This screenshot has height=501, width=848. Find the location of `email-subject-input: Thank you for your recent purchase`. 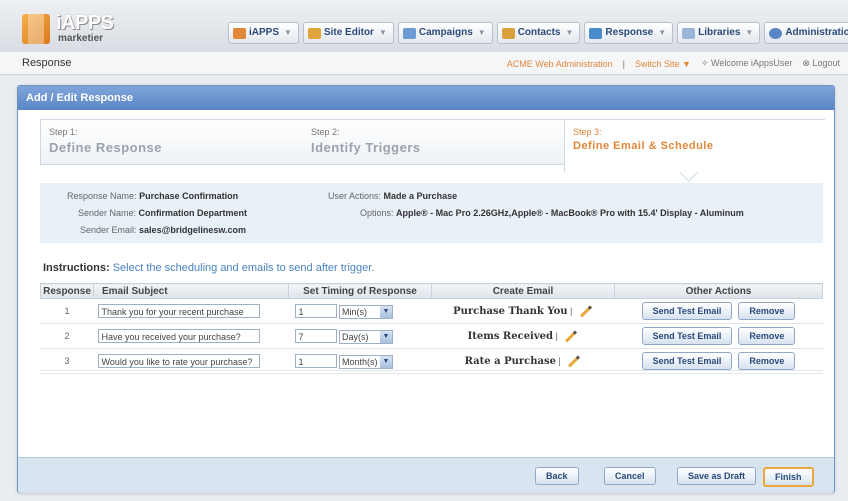

email-subject-input: Thank you for your recent purchase is located at coordinates (178, 311).